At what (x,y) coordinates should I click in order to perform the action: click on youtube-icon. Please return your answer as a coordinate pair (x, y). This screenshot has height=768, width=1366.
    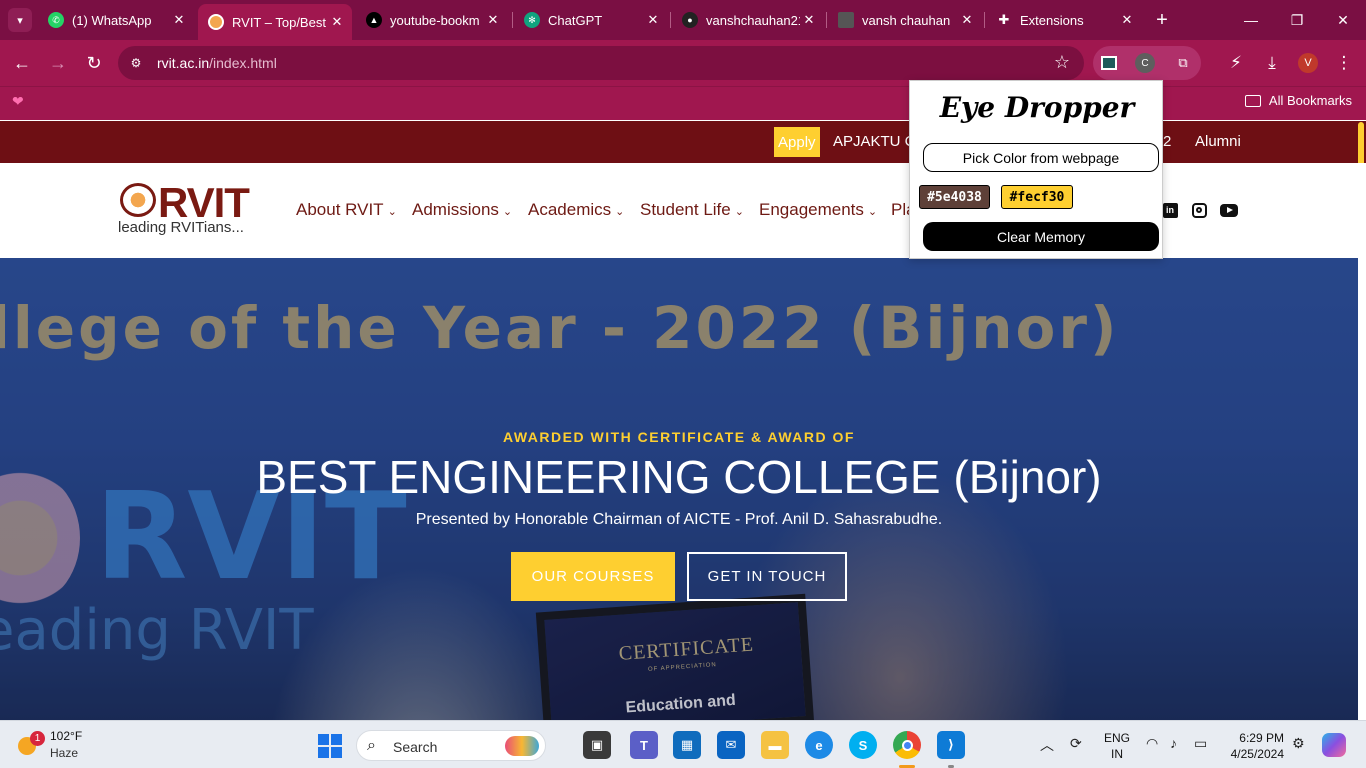
    Looking at the image, I should click on (1229, 210).